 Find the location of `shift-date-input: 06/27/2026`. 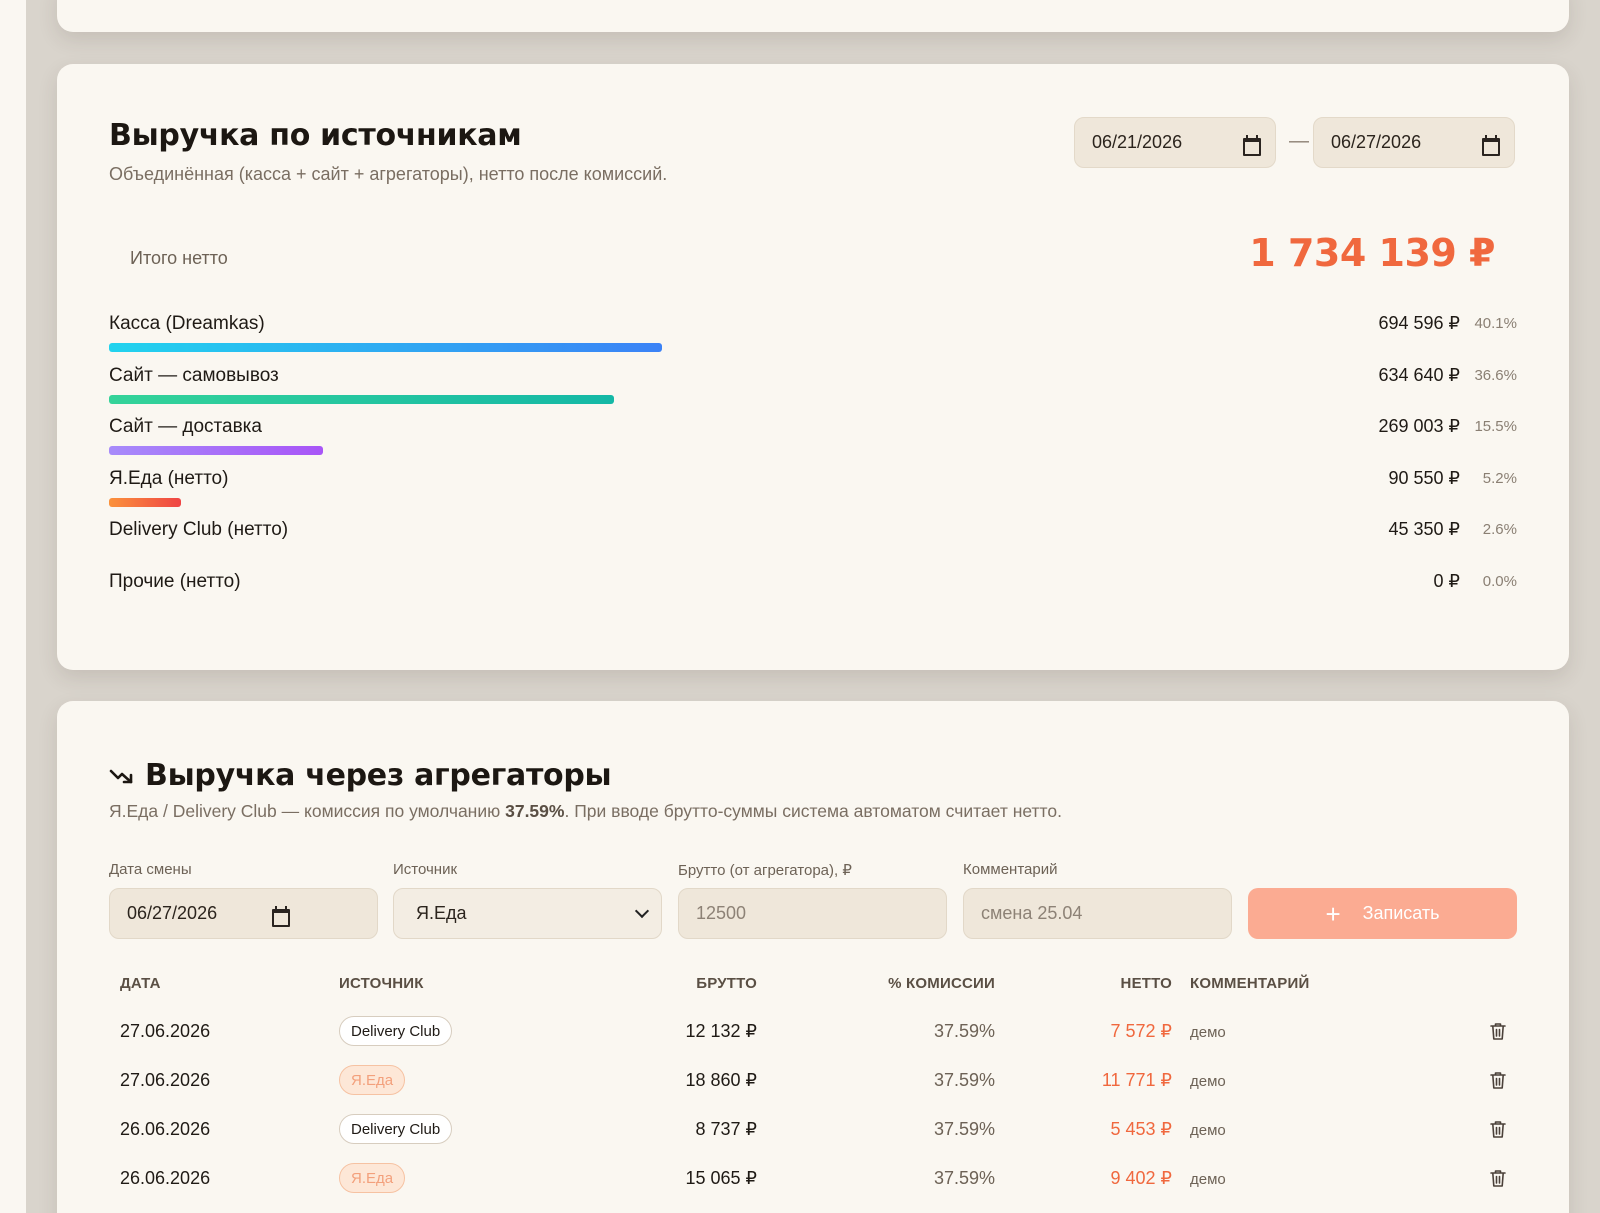

shift-date-input: 06/27/2026 is located at coordinates (243, 913).